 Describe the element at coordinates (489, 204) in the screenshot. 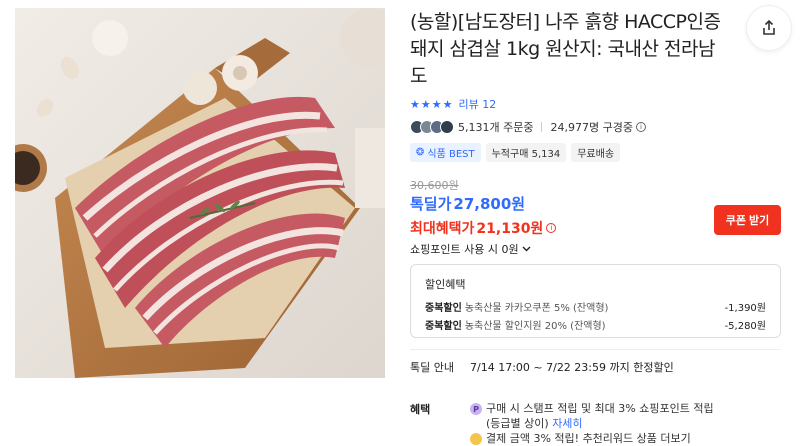

I see `deal-price: 27,800원` at that location.